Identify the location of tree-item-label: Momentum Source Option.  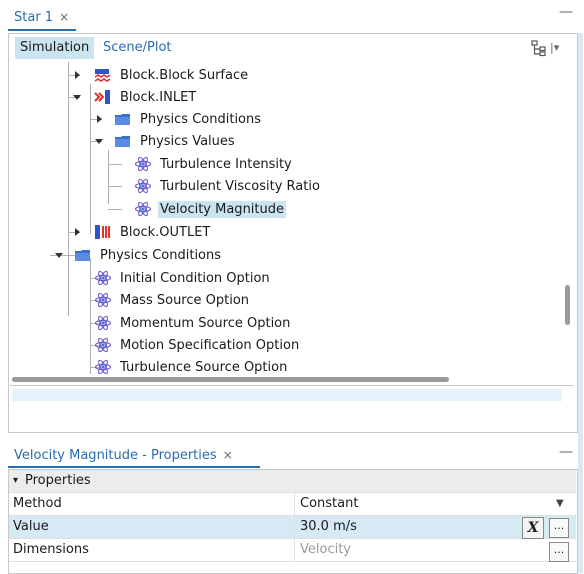
(205, 323).